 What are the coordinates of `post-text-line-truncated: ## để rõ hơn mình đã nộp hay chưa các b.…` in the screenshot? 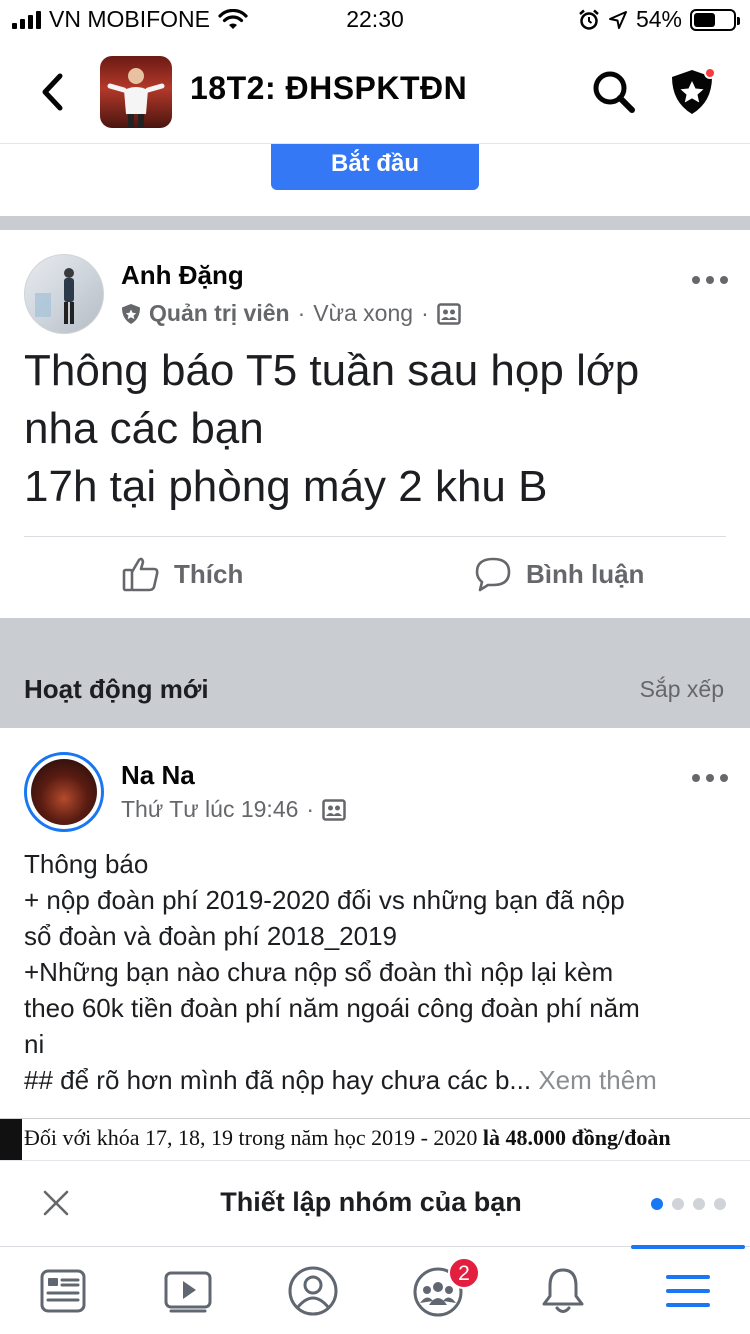 It's located at (379, 1080).